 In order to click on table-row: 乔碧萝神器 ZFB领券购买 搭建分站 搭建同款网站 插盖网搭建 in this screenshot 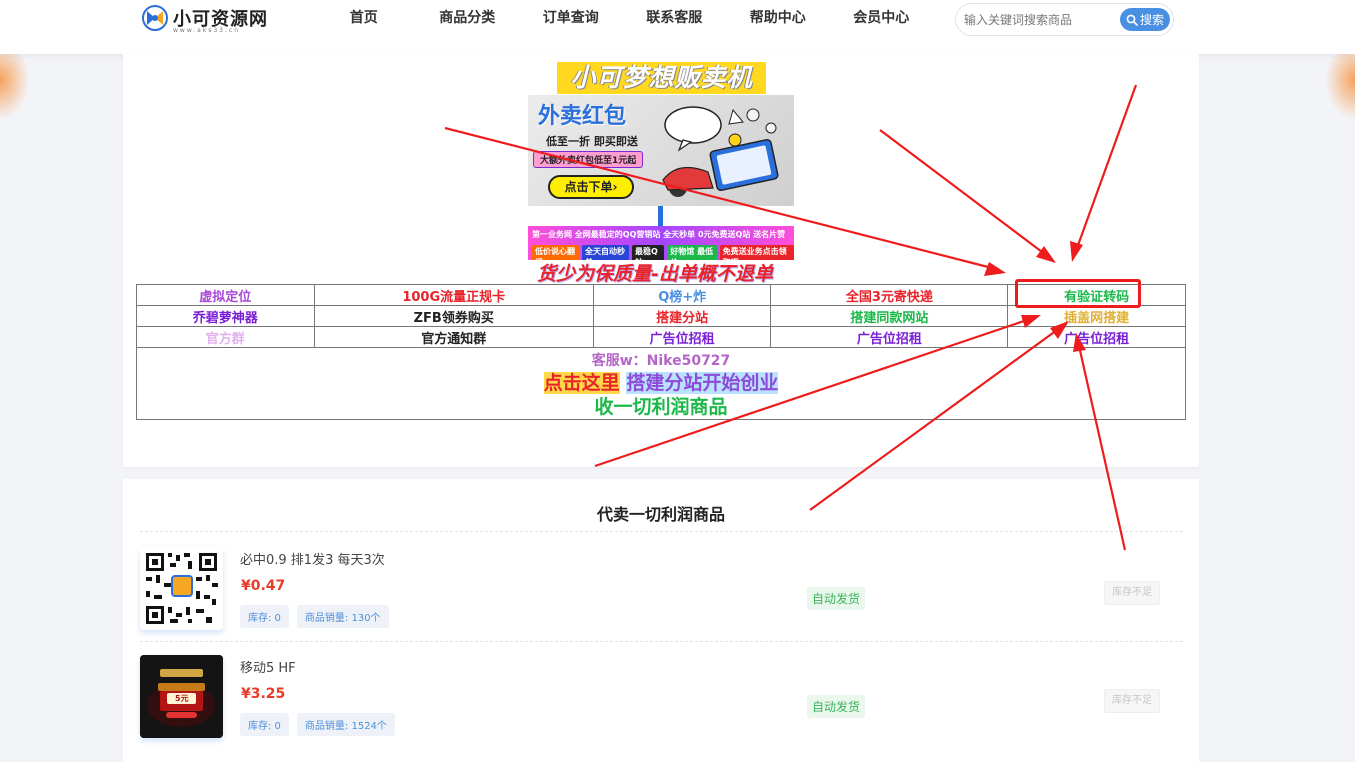, I will do `click(661, 316)`.